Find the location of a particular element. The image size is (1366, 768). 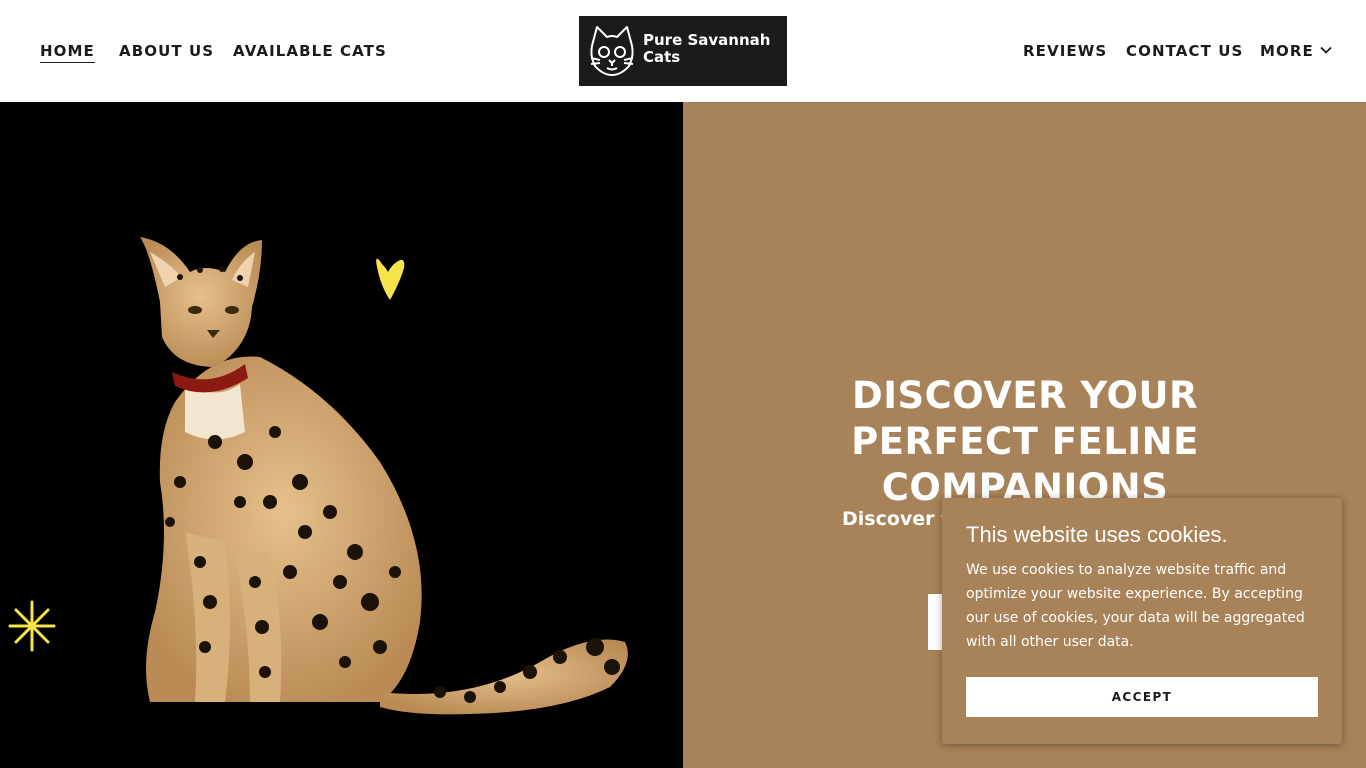

chevron-down-icon is located at coordinates (1326, 50).